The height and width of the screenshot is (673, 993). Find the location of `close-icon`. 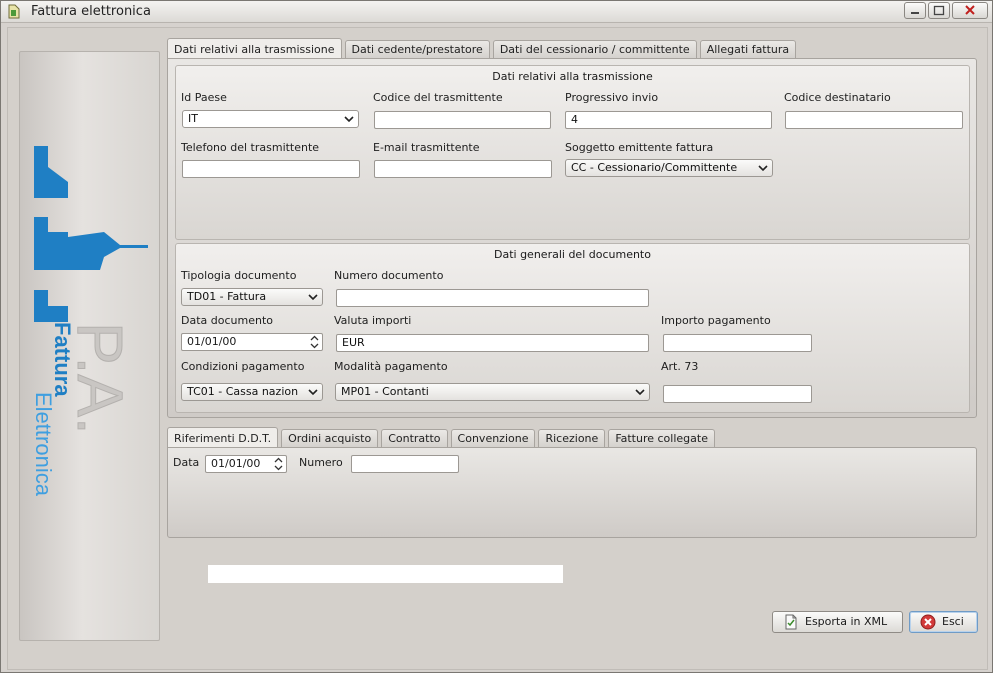

close-icon is located at coordinates (970, 10).